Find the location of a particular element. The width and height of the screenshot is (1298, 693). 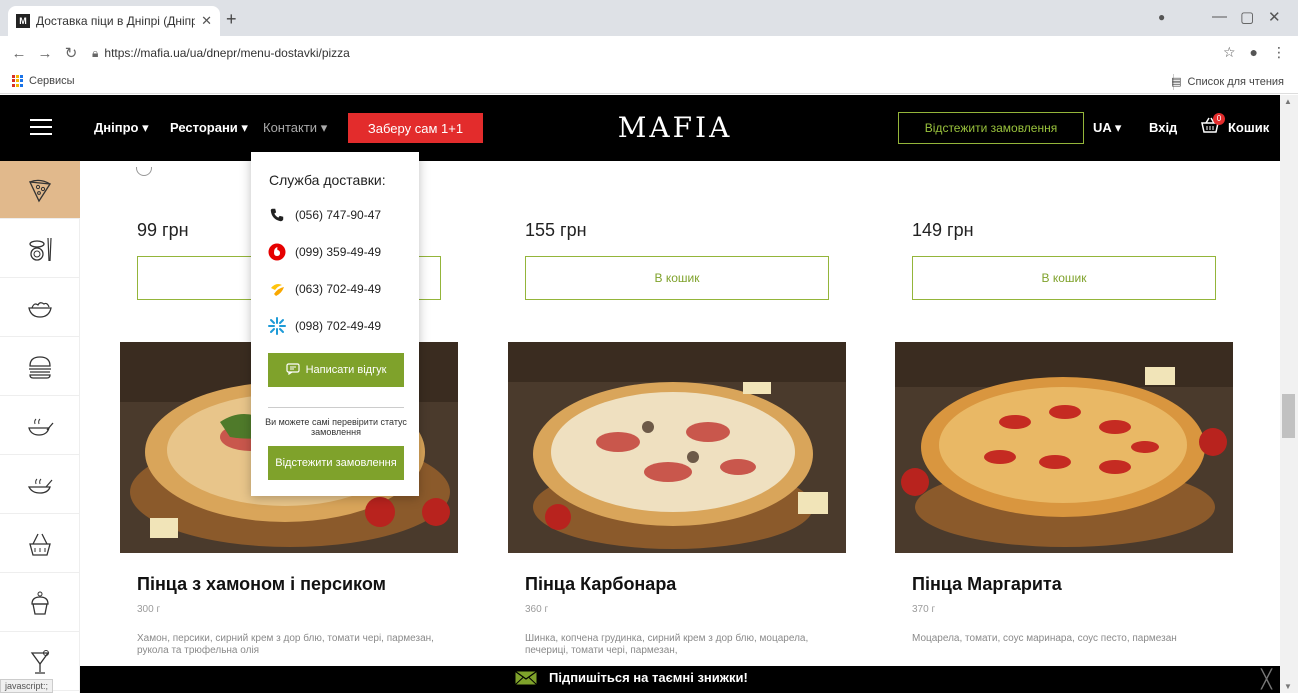

product-name: Пінца з хамоном і персиком is located at coordinates (261, 584).